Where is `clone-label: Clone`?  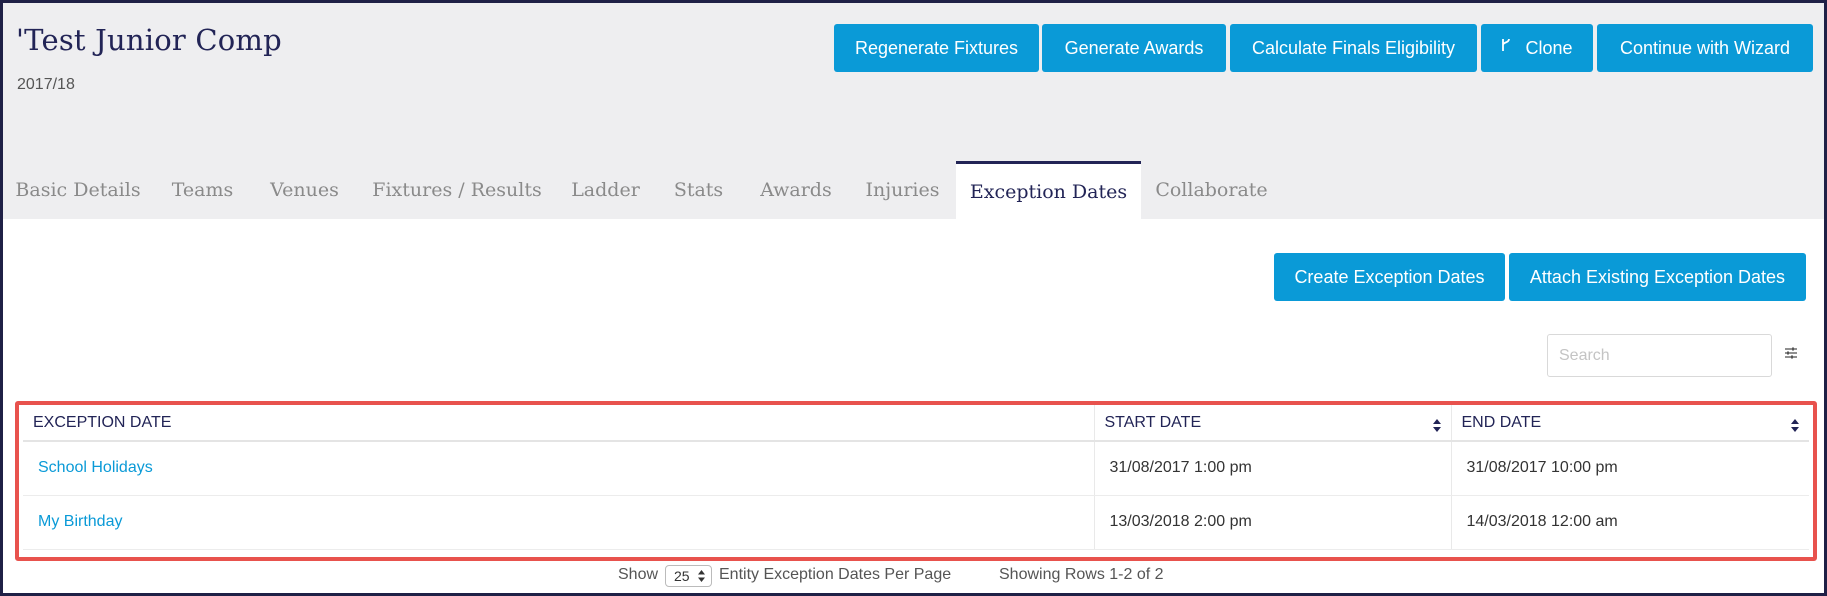 clone-label: Clone is located at coordinates (1549, 47).